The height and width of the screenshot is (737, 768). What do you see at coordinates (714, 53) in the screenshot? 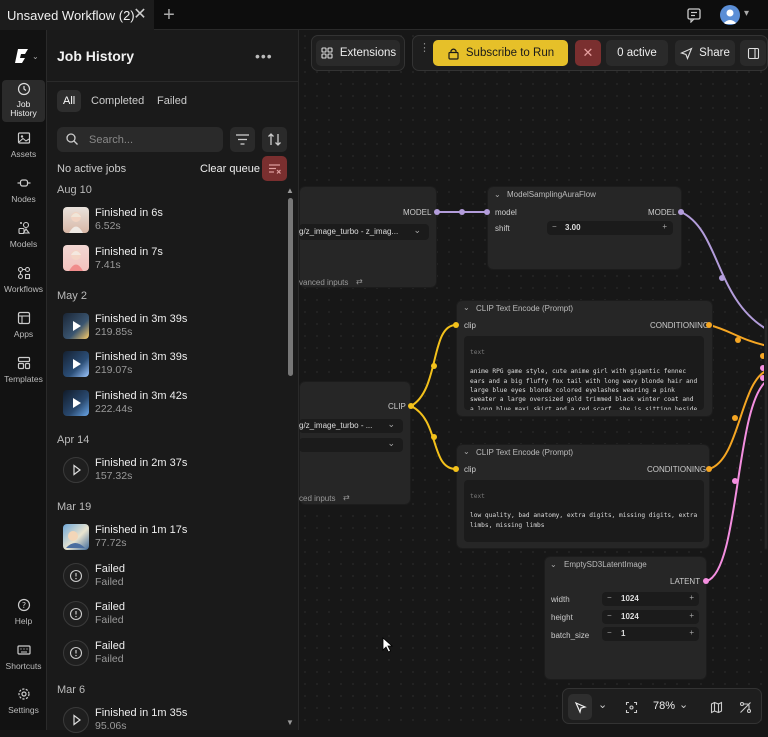
I see `share-label: Share` at bounding box center [714, 53].